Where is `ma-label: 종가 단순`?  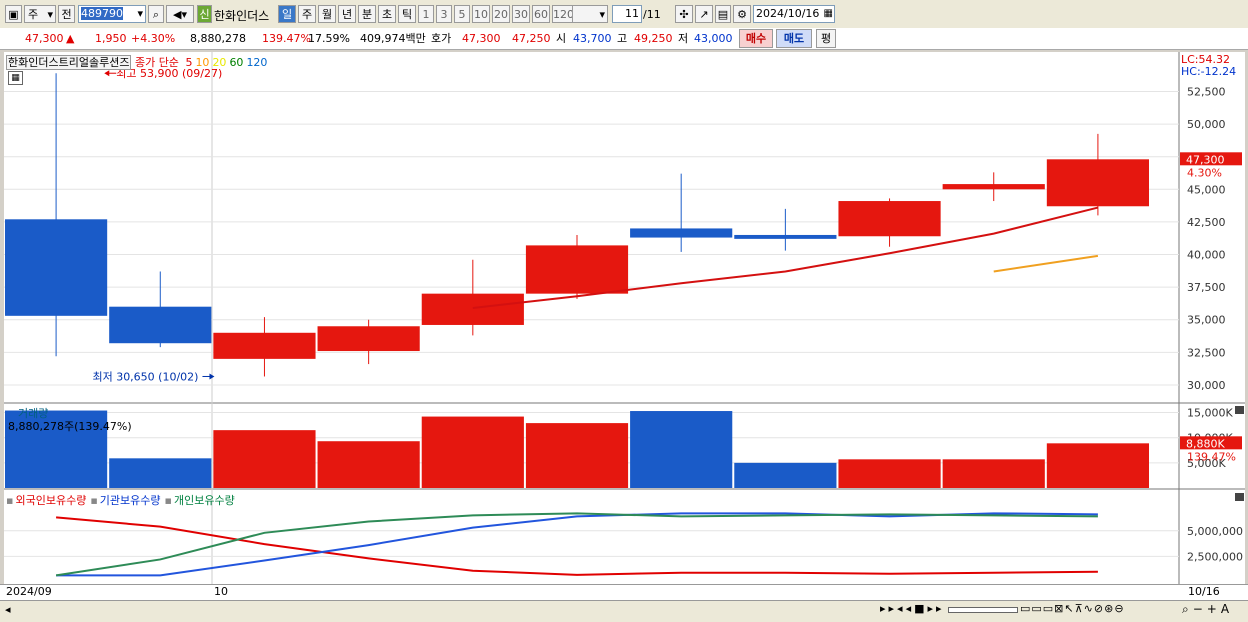
ma-label: 종가 단순 is located at coordinates (157, 62).